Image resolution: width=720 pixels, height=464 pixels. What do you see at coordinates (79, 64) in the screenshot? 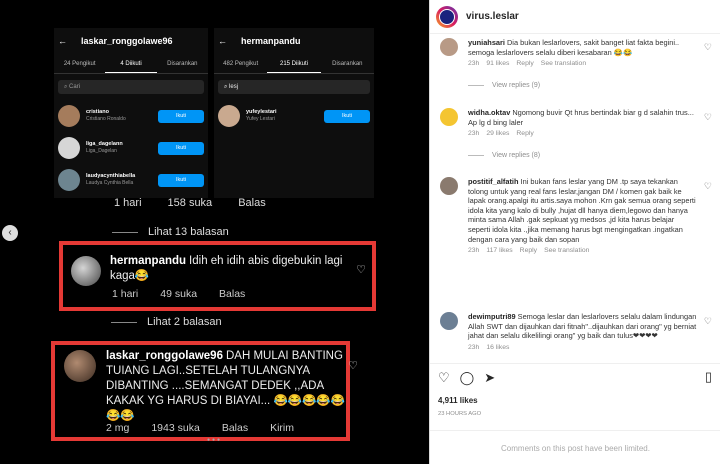
I see `tab-followers: 24 Pengikut` at bounding box center [79, 64].